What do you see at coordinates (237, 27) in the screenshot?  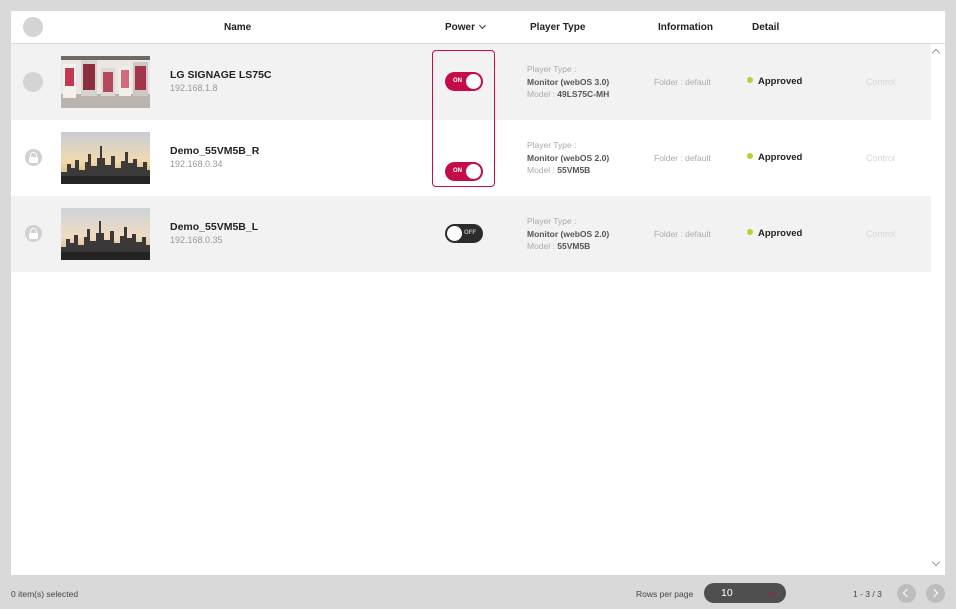 I see `header-name: Name` at bounding box center [237, 27].